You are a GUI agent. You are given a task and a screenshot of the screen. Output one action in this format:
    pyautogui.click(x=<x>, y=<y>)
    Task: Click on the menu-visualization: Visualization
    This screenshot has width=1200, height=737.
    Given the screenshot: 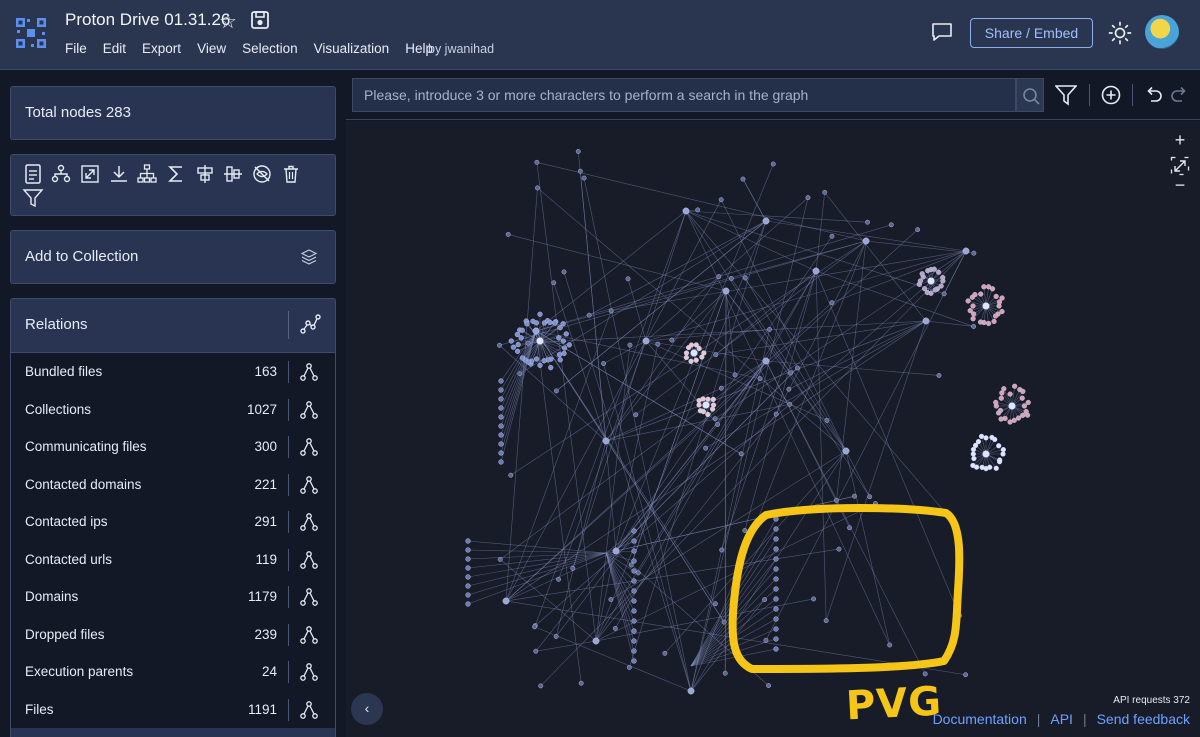 What is the action you would take?
    pyautogui.click(x=352, y=48)
    